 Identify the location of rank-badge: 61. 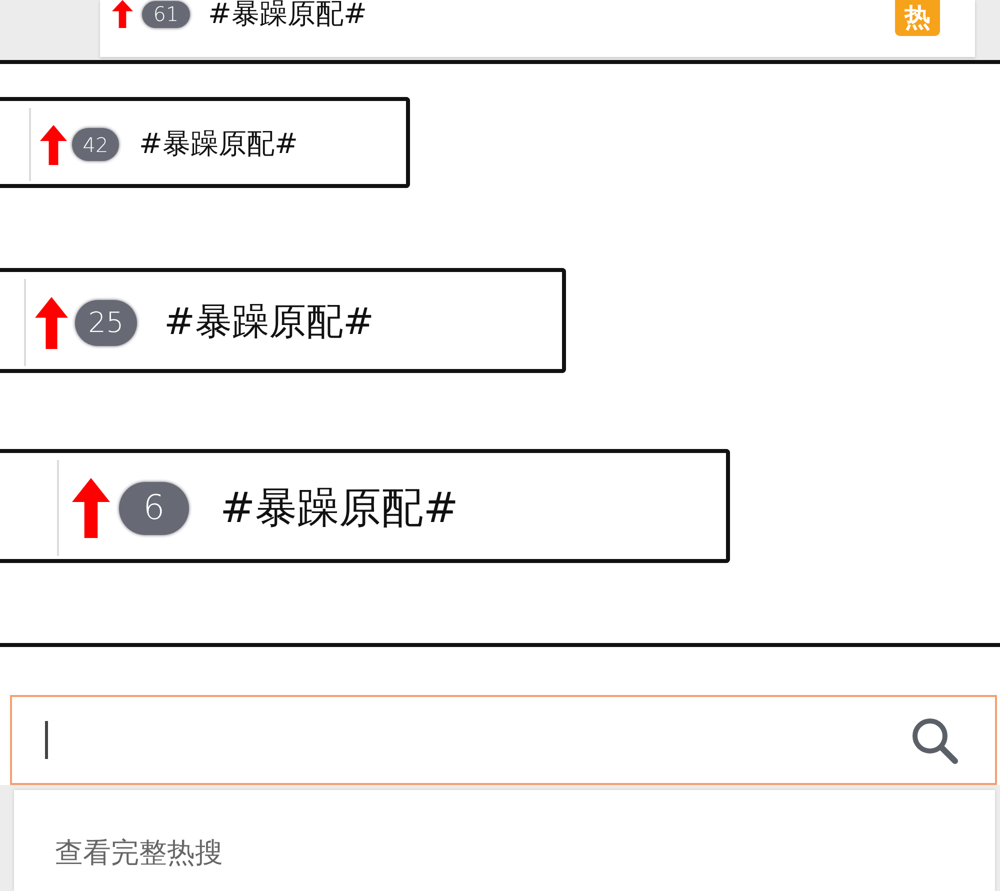
(166, 14).